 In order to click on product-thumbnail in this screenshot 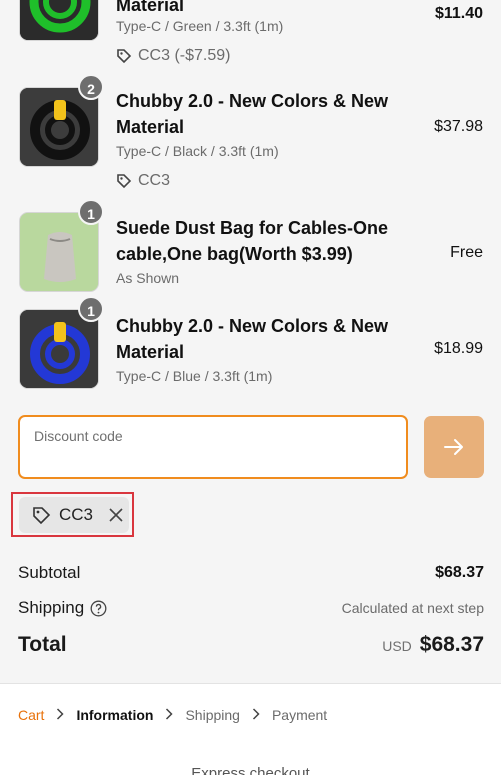, I will do `click(59, 20)`.